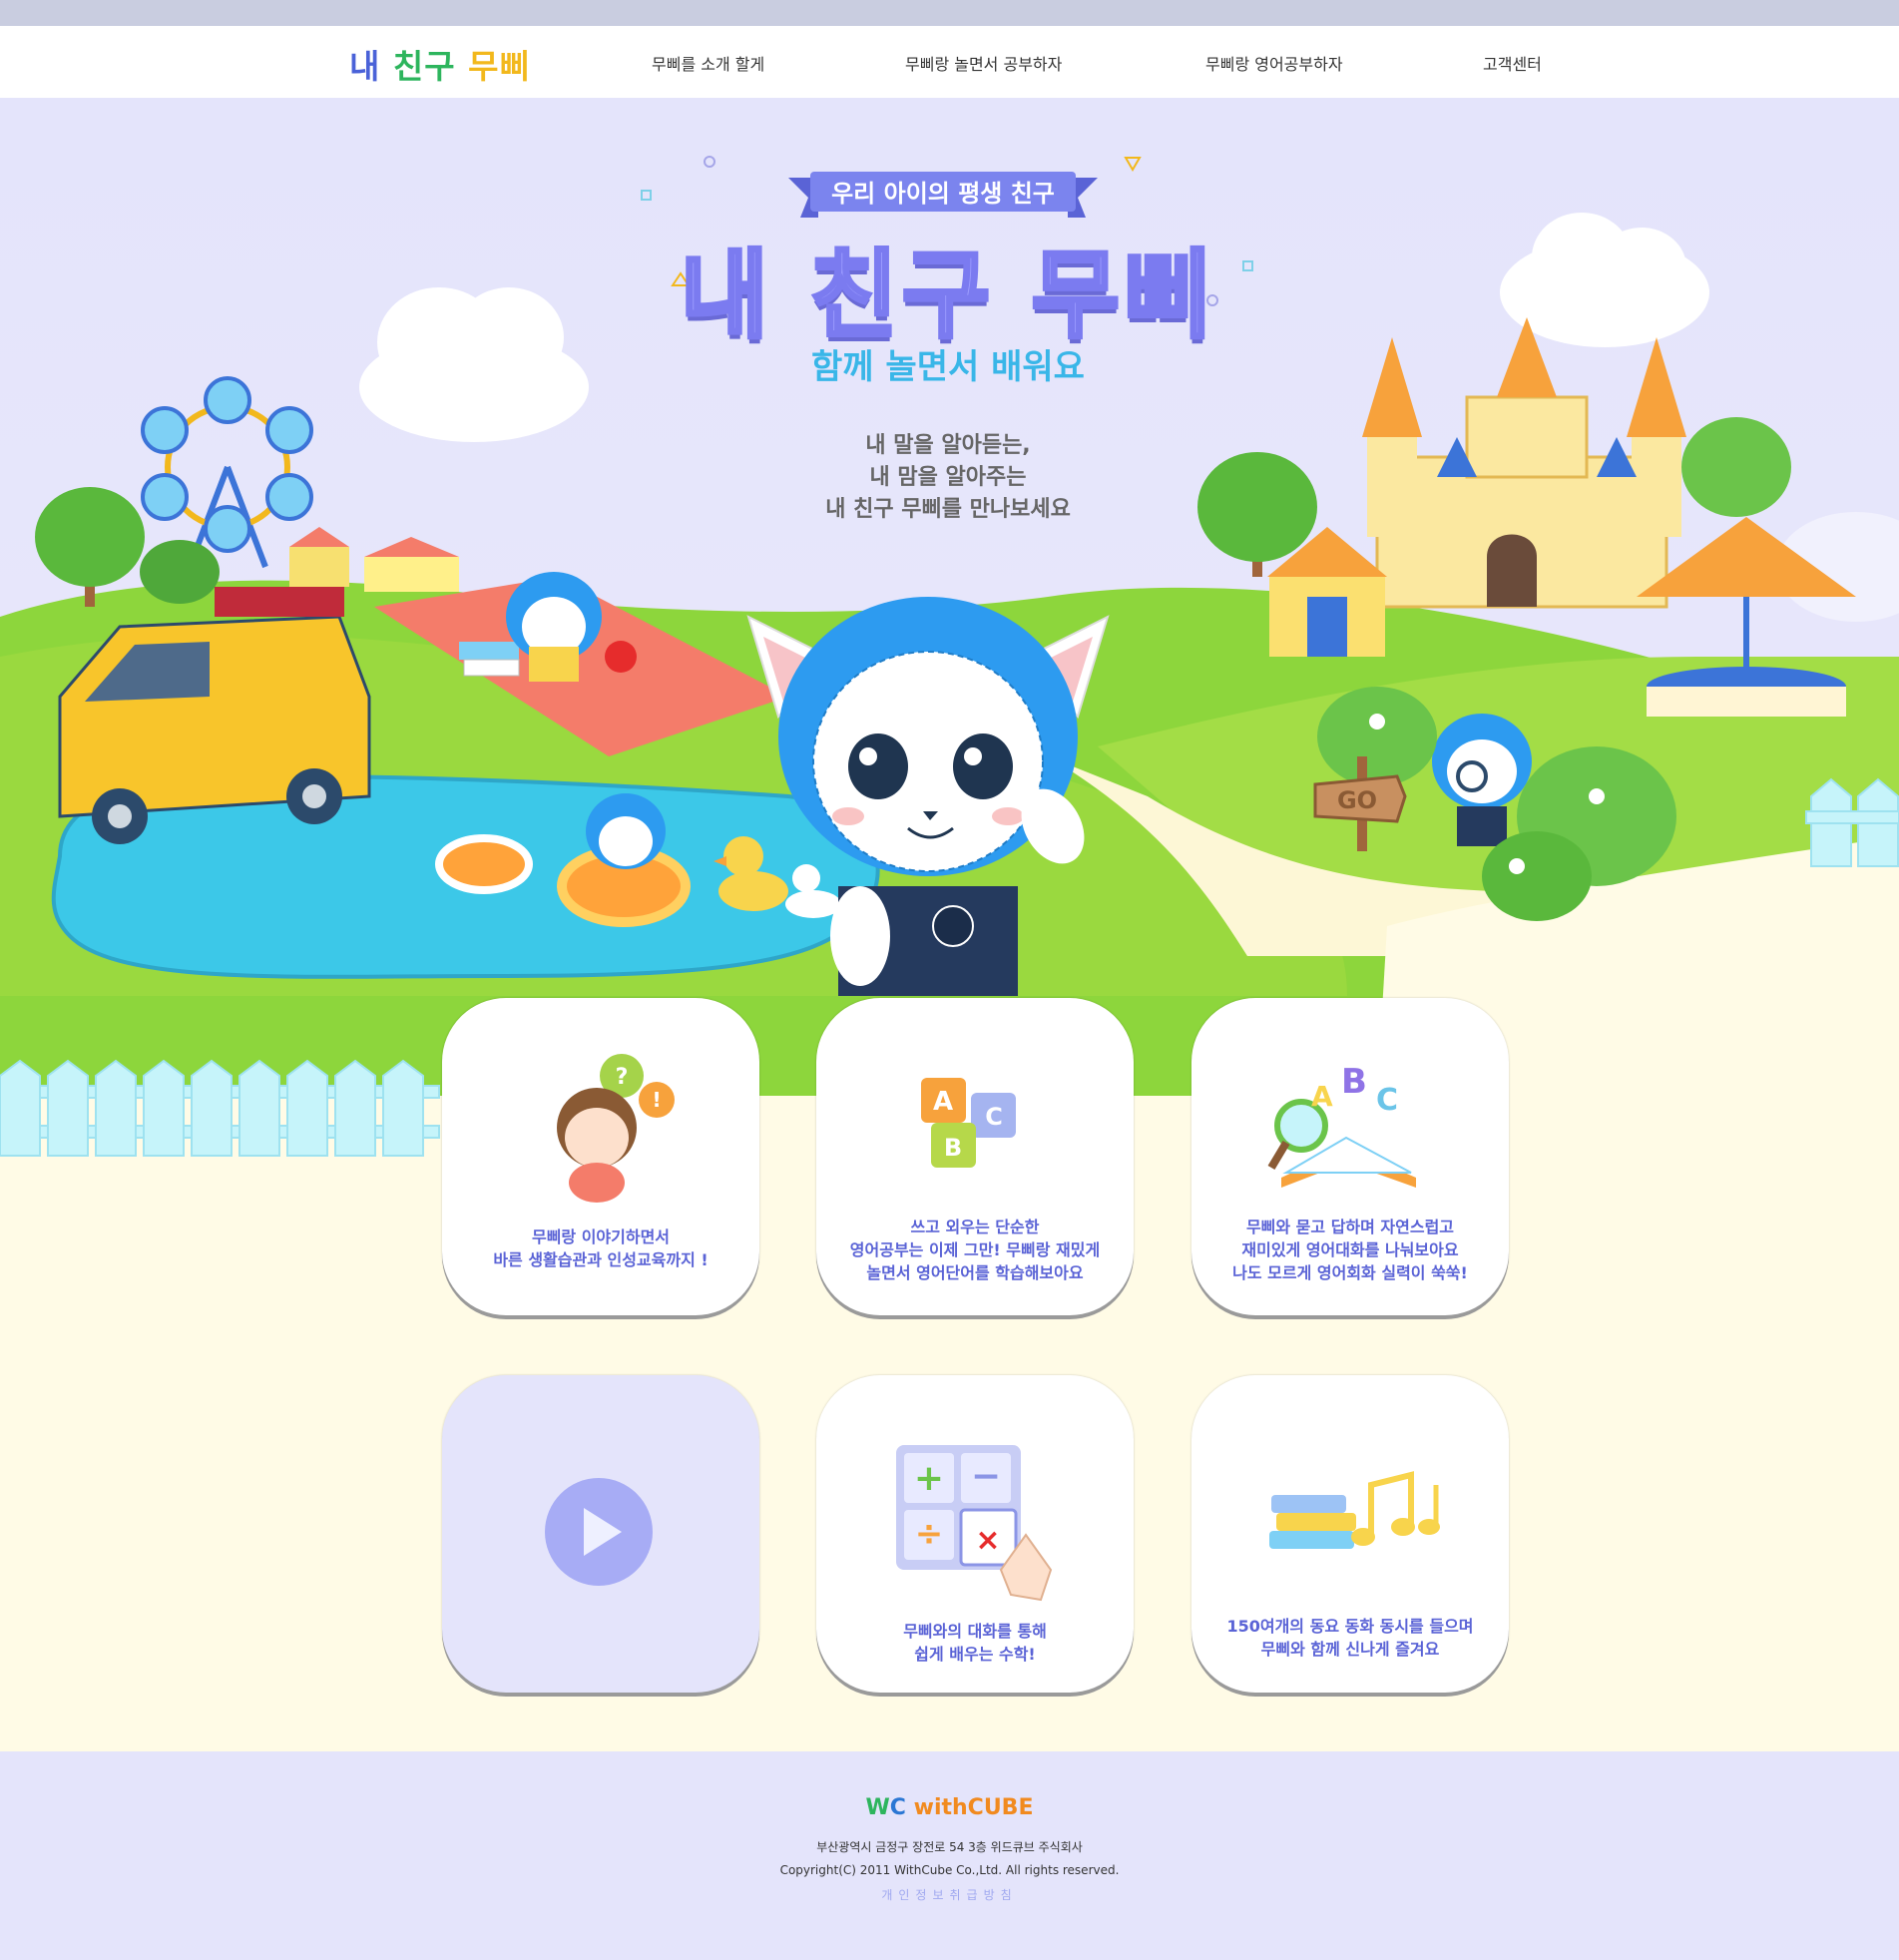 Image resolution: width=1899 pixels, height=1960 pixels. I want to click on hero-ribbon-text: 우리 아이의 평생 친구, so click(943, 194).